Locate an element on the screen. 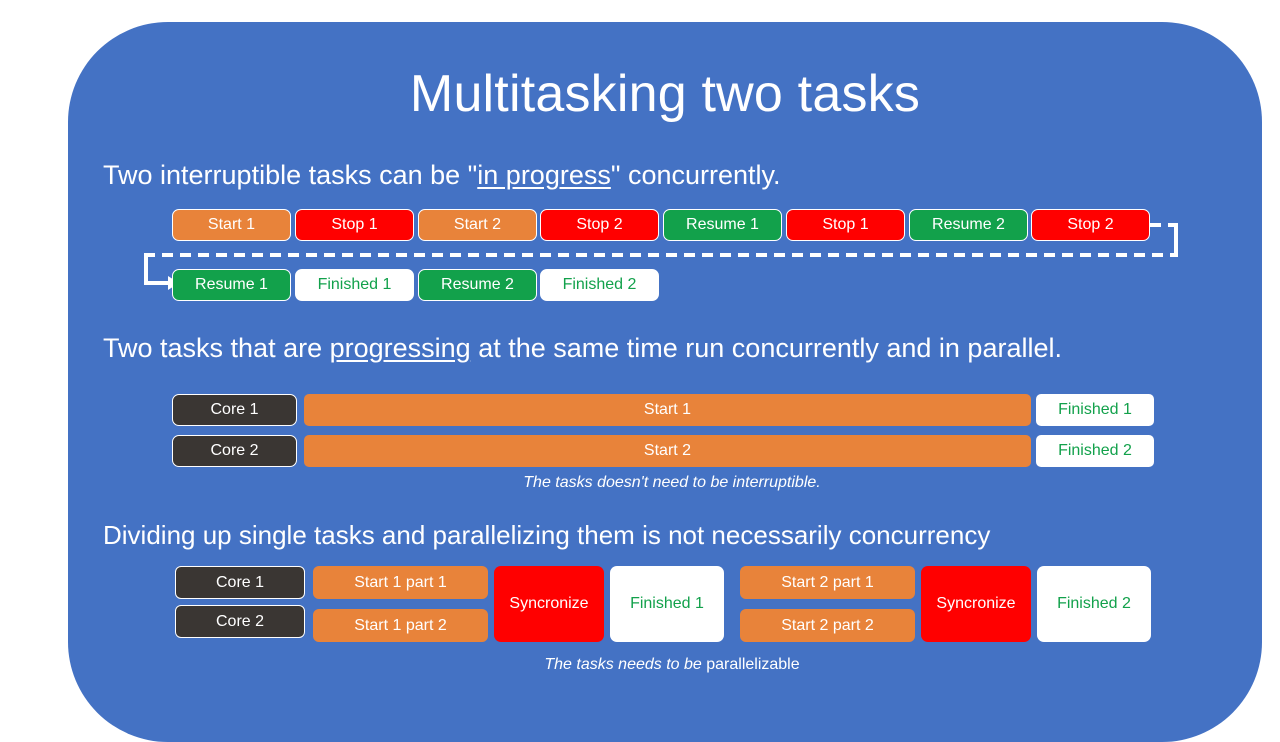  task-box-stop-2: Stop 2 is located at coordinates (599, 225).